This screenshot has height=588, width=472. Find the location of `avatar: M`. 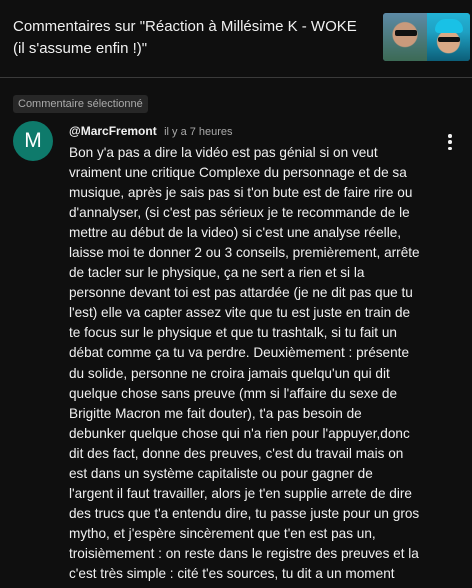

avatar: M is located at coordinates (33, 141).